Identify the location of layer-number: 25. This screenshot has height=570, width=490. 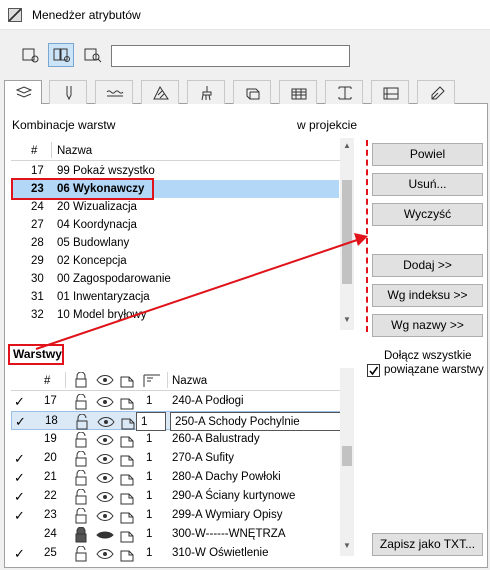
(50, 553).